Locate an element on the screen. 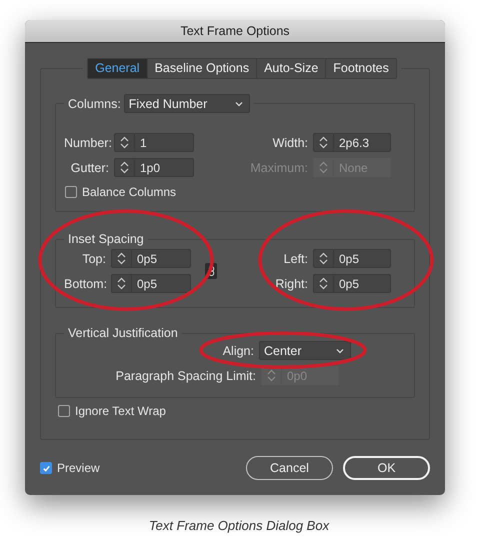 This screenshot has height=544, width=478. group-title: Inset Spacing is located at coordinates (106, 239).